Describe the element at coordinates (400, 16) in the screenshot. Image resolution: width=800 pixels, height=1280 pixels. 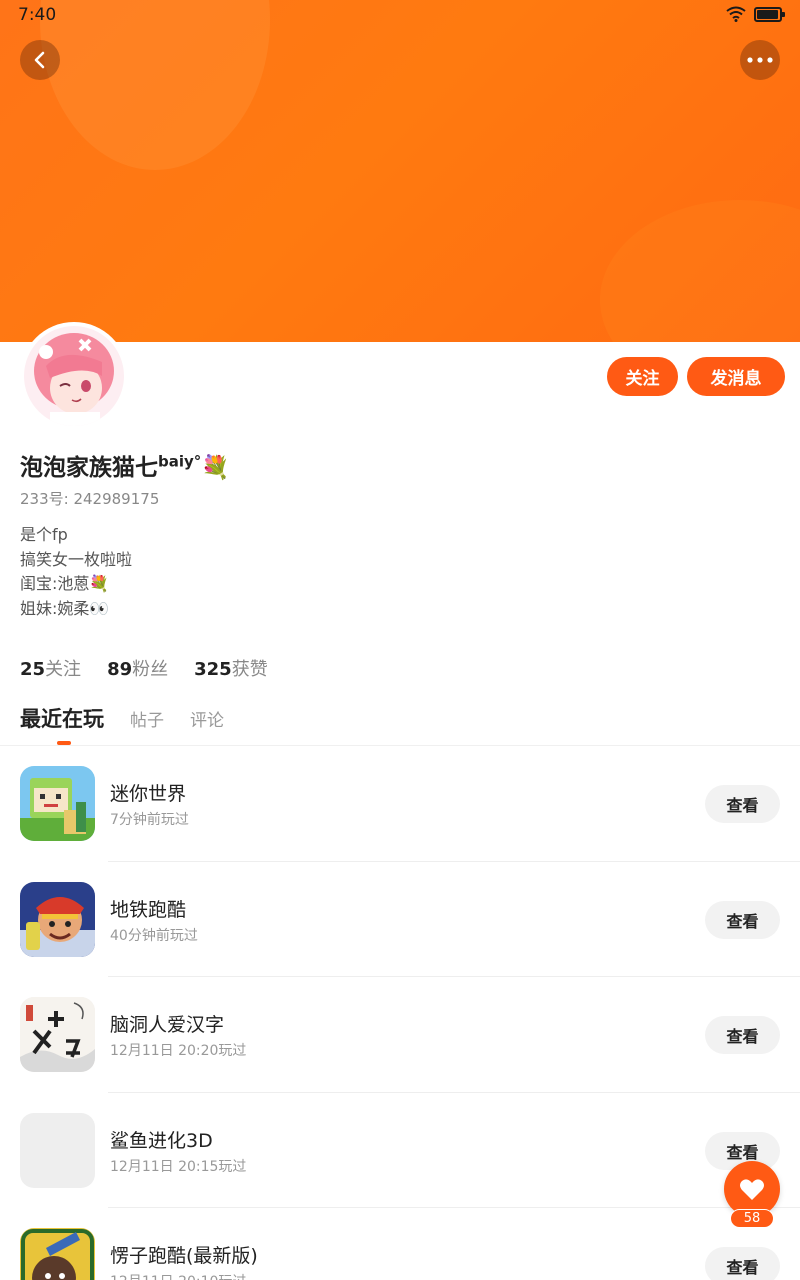
I see `status-bar: 7:40` at that location.